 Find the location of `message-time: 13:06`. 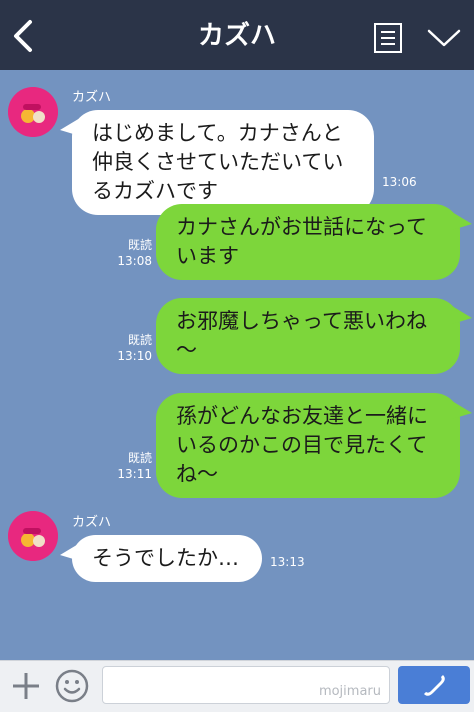

message-time: 13:06 is located at coordinates (399, 182).